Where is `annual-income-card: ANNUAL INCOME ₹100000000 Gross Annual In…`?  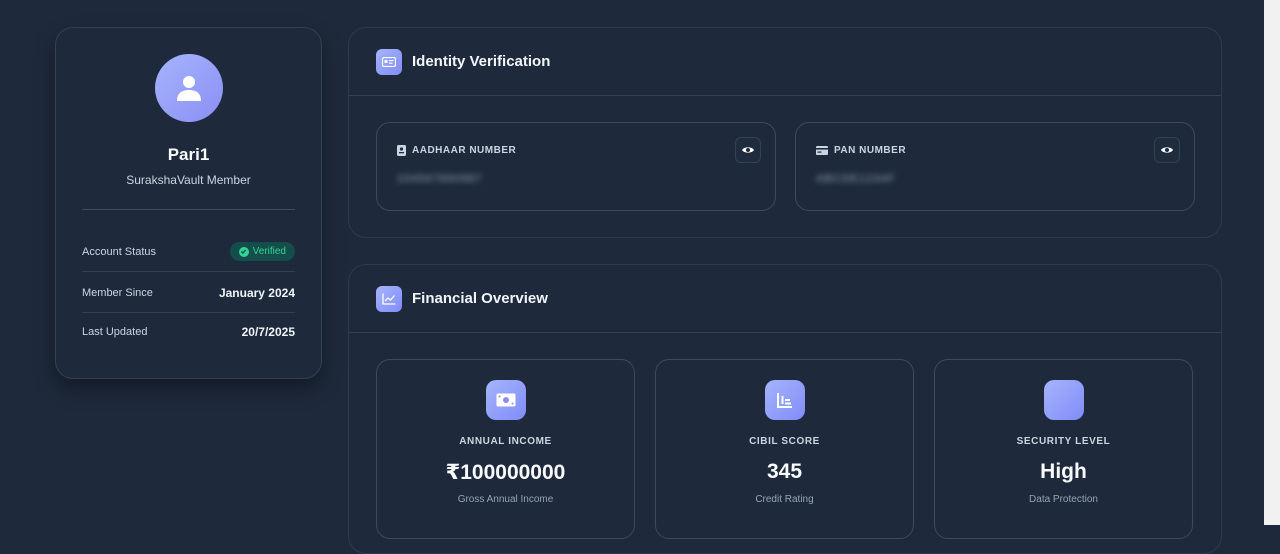 annual-income-card: ANNUAL INCOME ₹100000000 Gross Annual In… is located at coordinates (505, 449).